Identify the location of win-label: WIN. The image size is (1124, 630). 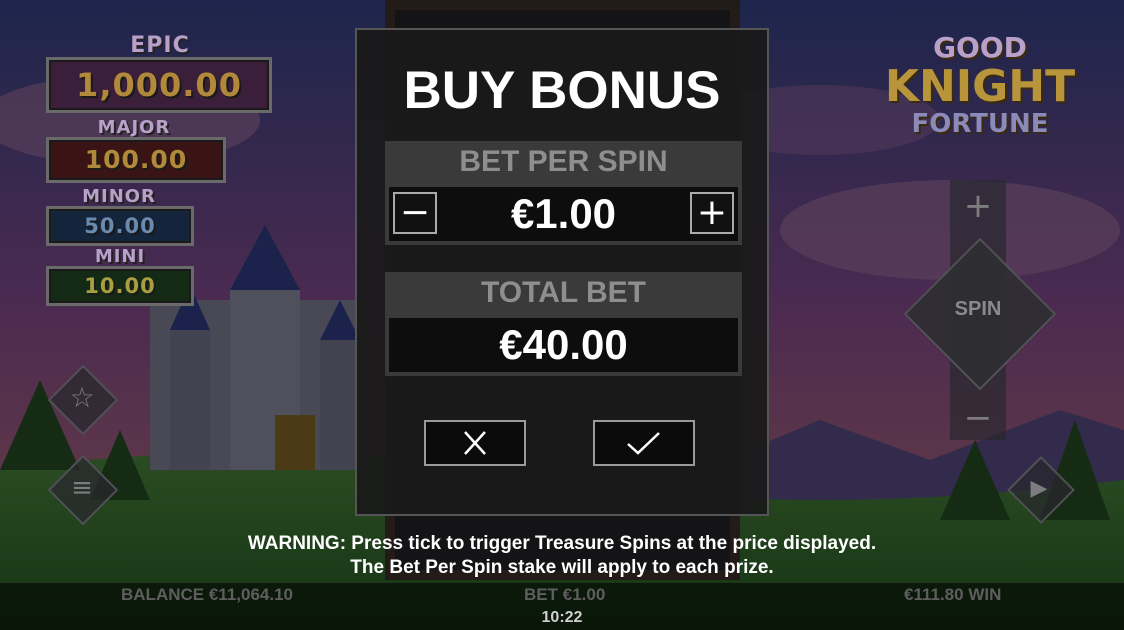
(985, 594).